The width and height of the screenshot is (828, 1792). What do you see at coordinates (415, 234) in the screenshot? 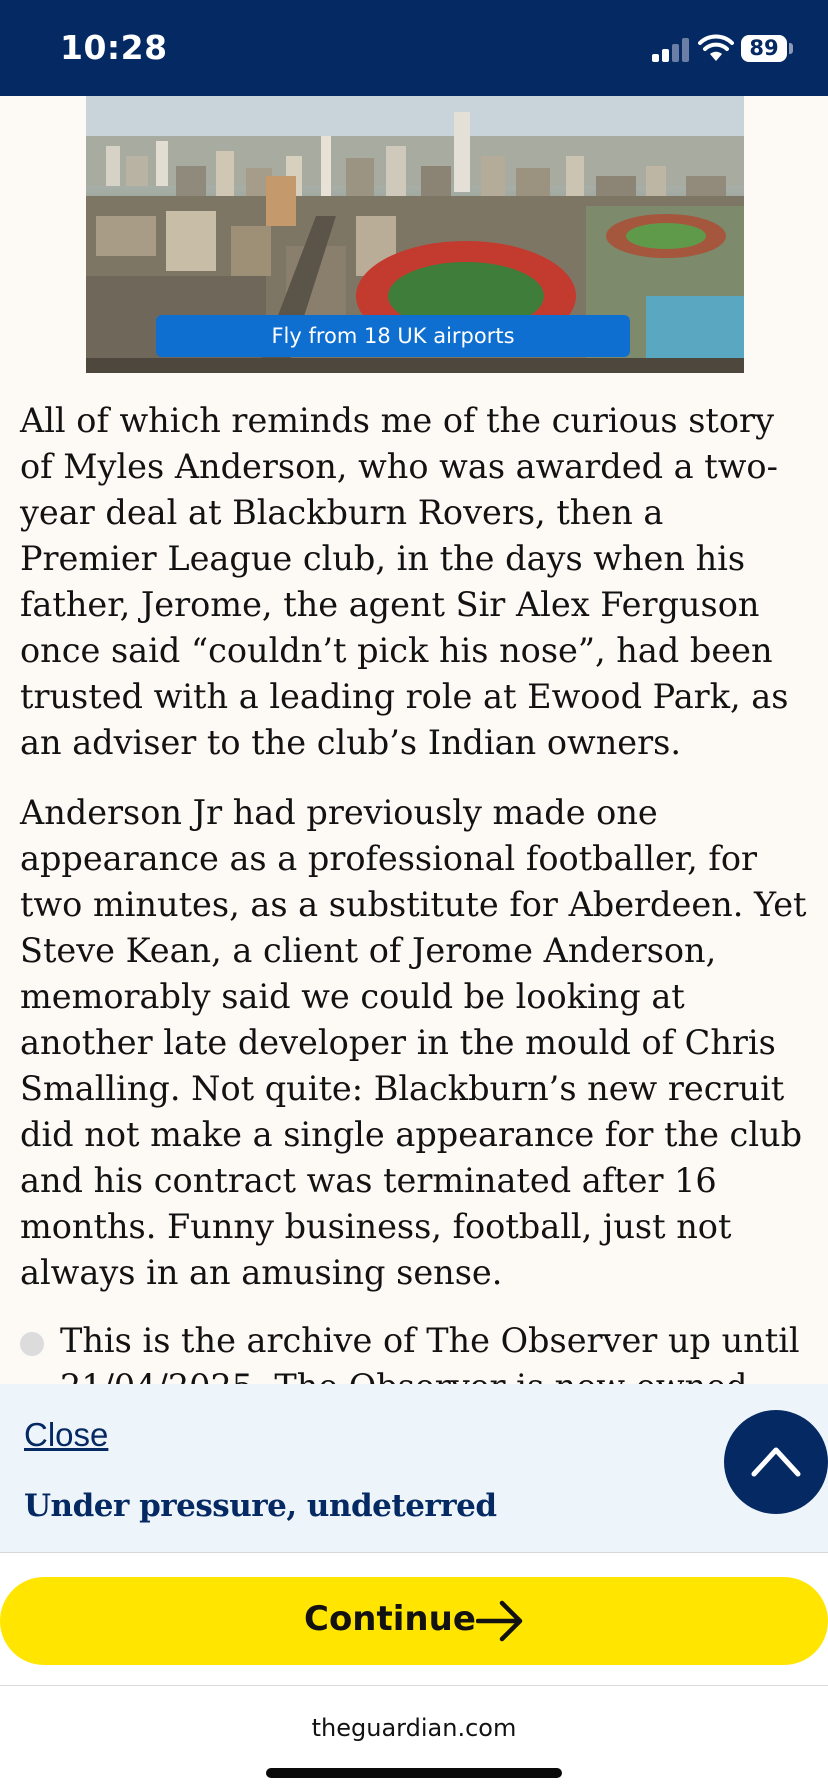
I see `ad-banner: Fly from 18 UK airports` at bounding box center [415, 234].